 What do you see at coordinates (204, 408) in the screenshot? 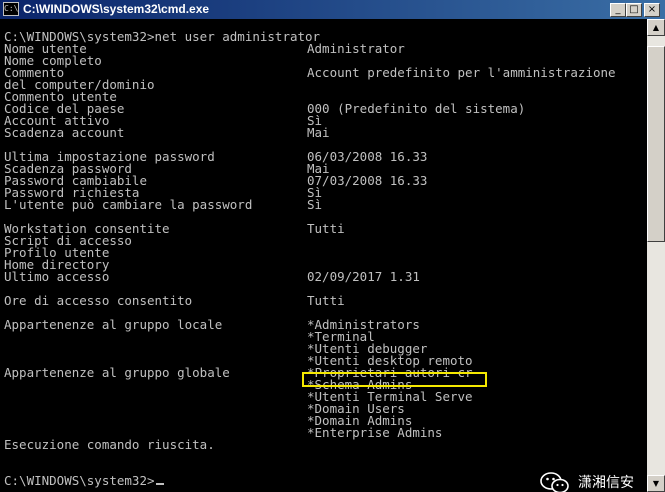
I see `console-line: *Domain Users` at bounding box center [204, 408].